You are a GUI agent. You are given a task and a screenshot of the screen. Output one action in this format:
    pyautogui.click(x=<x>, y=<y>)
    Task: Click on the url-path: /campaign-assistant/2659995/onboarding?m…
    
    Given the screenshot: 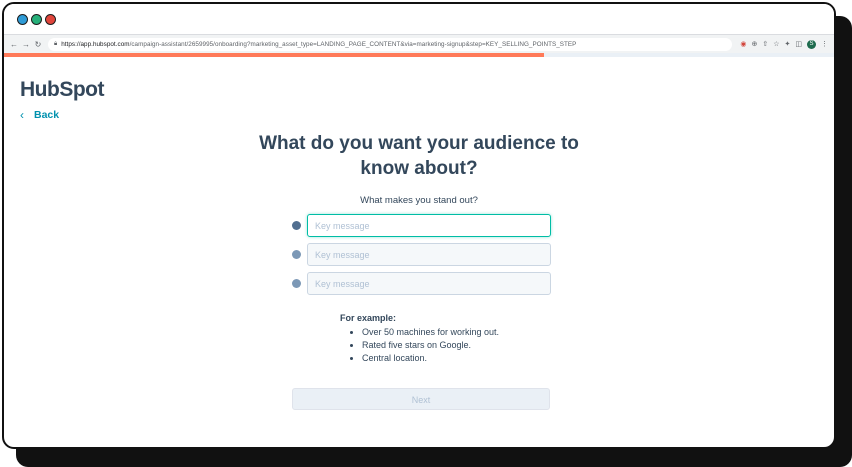 What is the action you would take?
    pyautogui.click(x=353, y=44)
    